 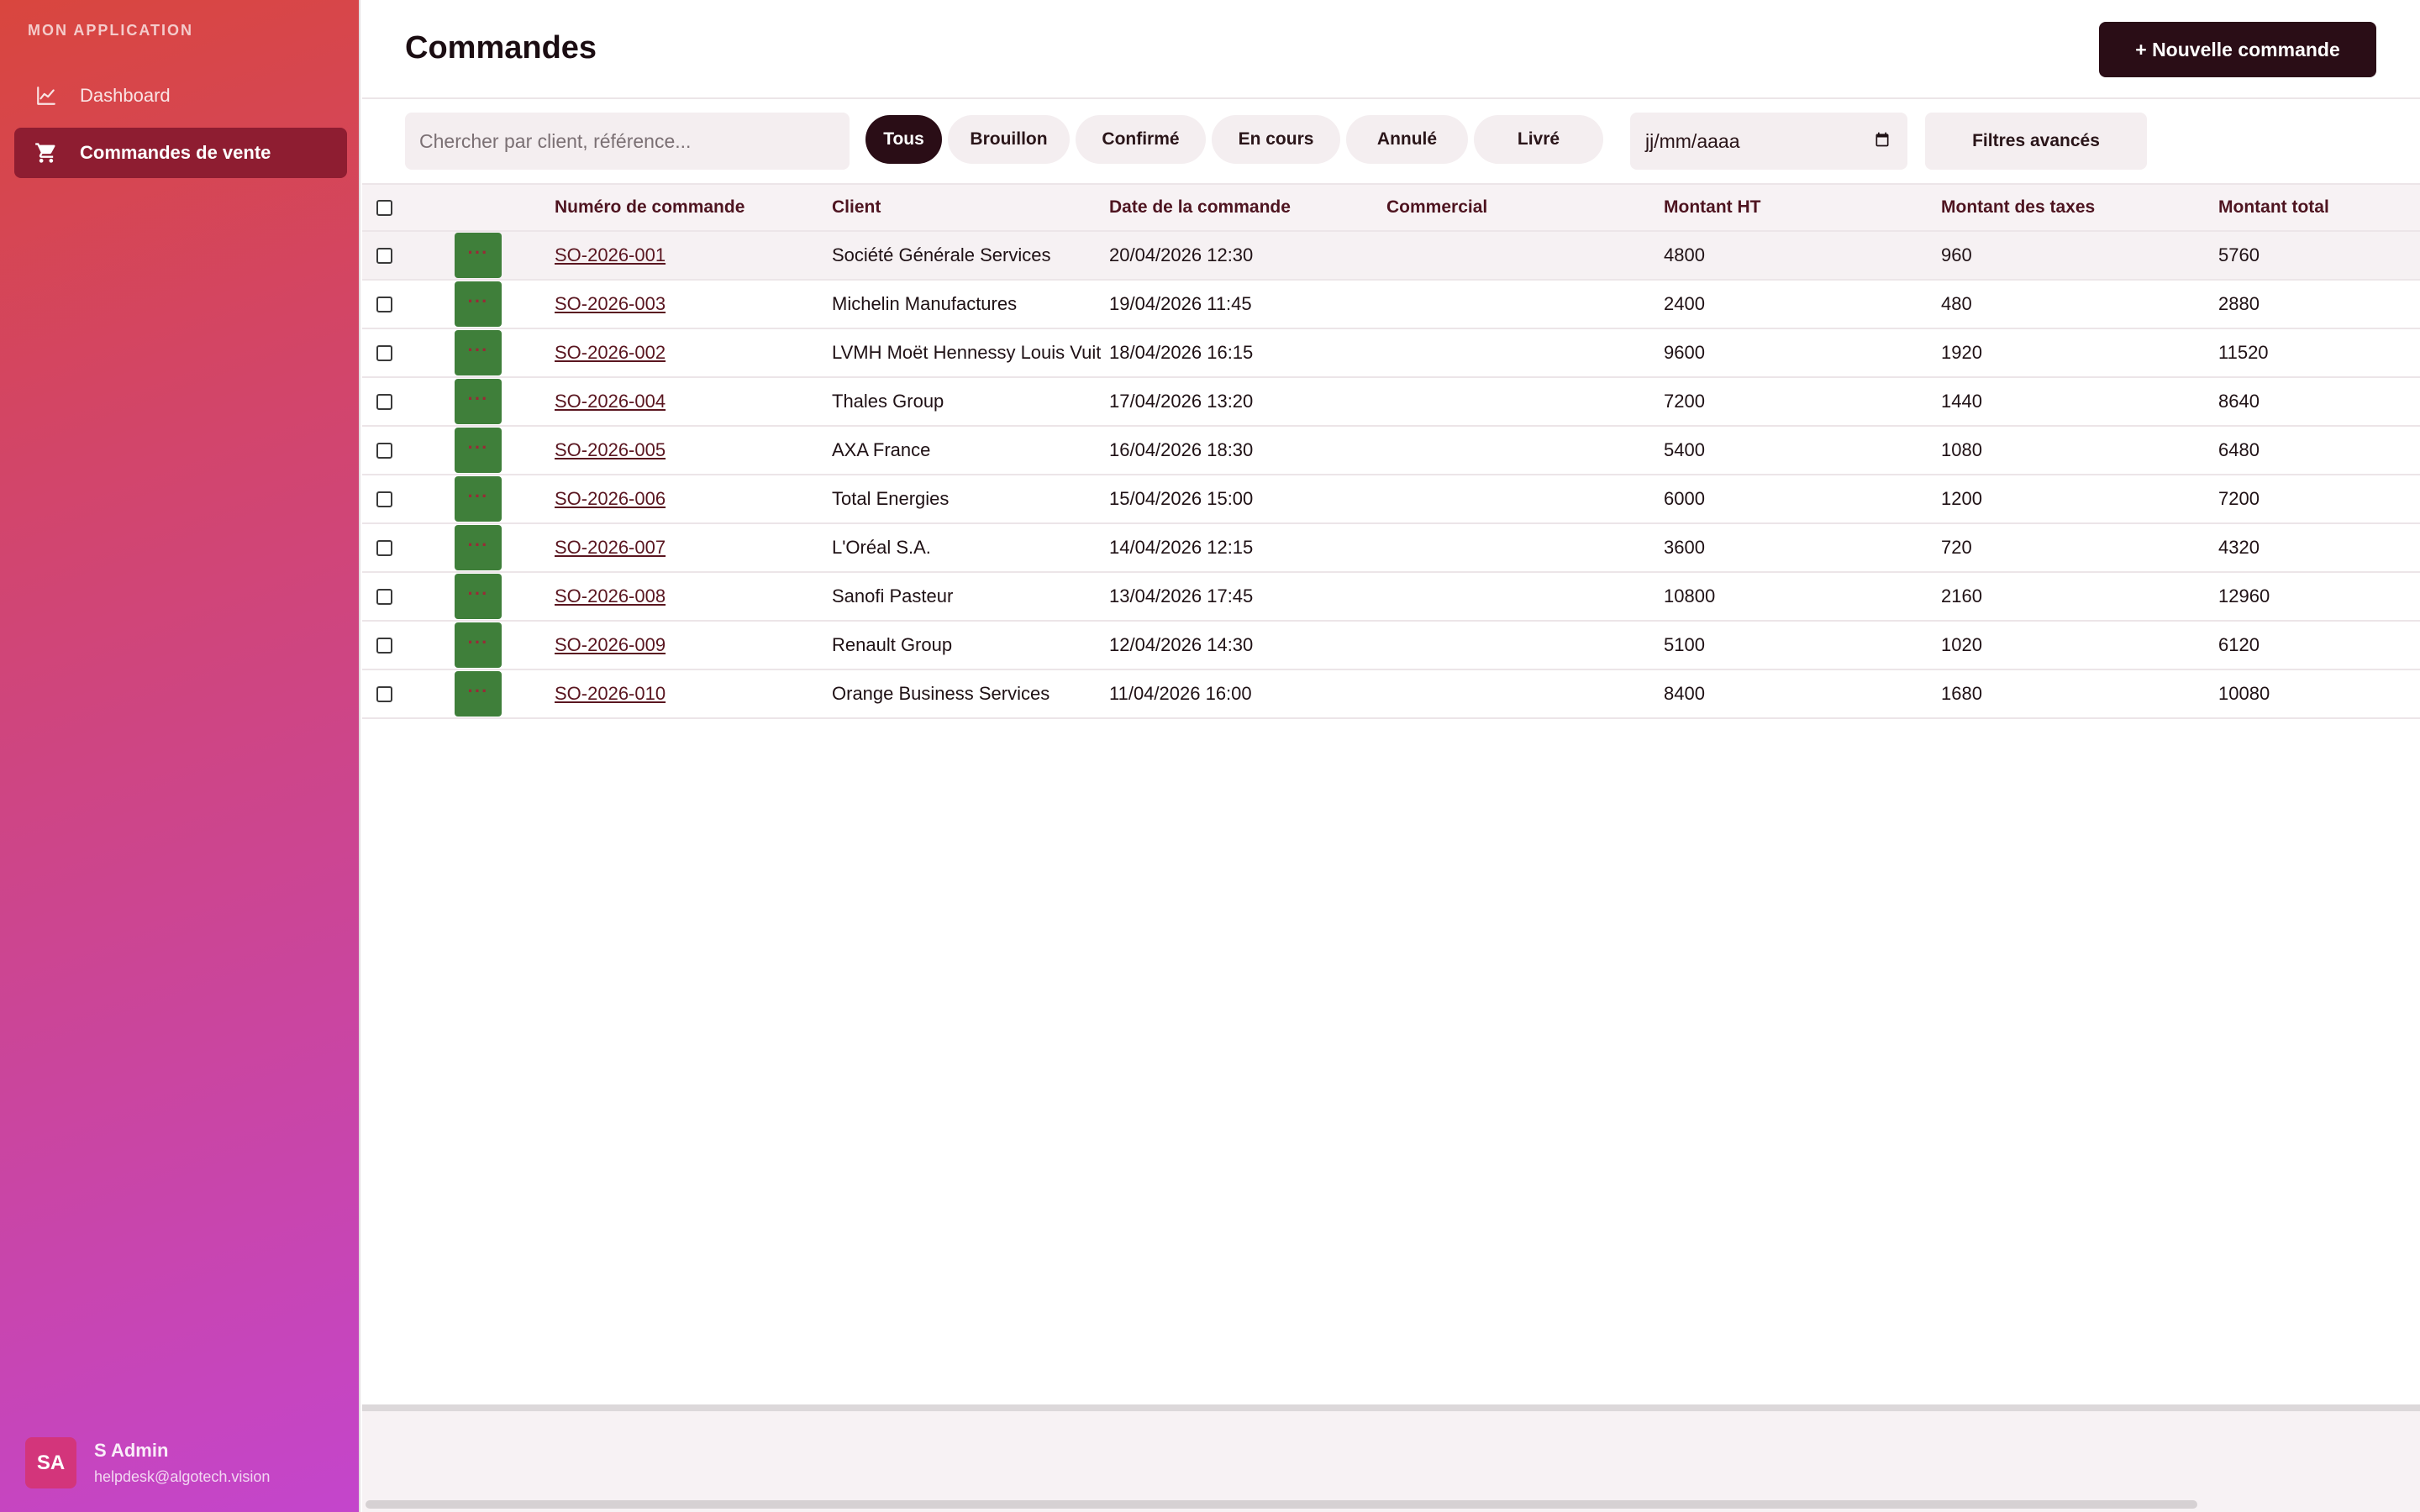 I want to click on client-cell: Renault Group, so click(x=893, y=644).